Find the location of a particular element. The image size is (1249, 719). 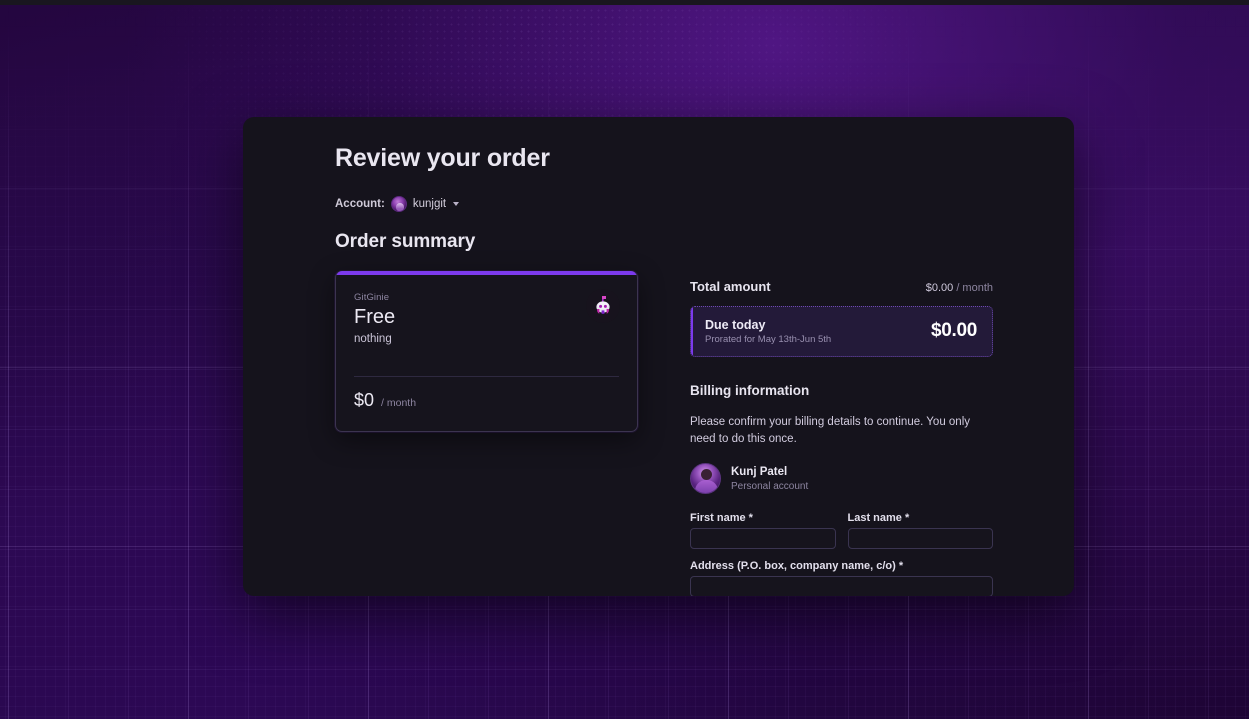

billing-account-type: Personal account is located at coordinates (770, 486).